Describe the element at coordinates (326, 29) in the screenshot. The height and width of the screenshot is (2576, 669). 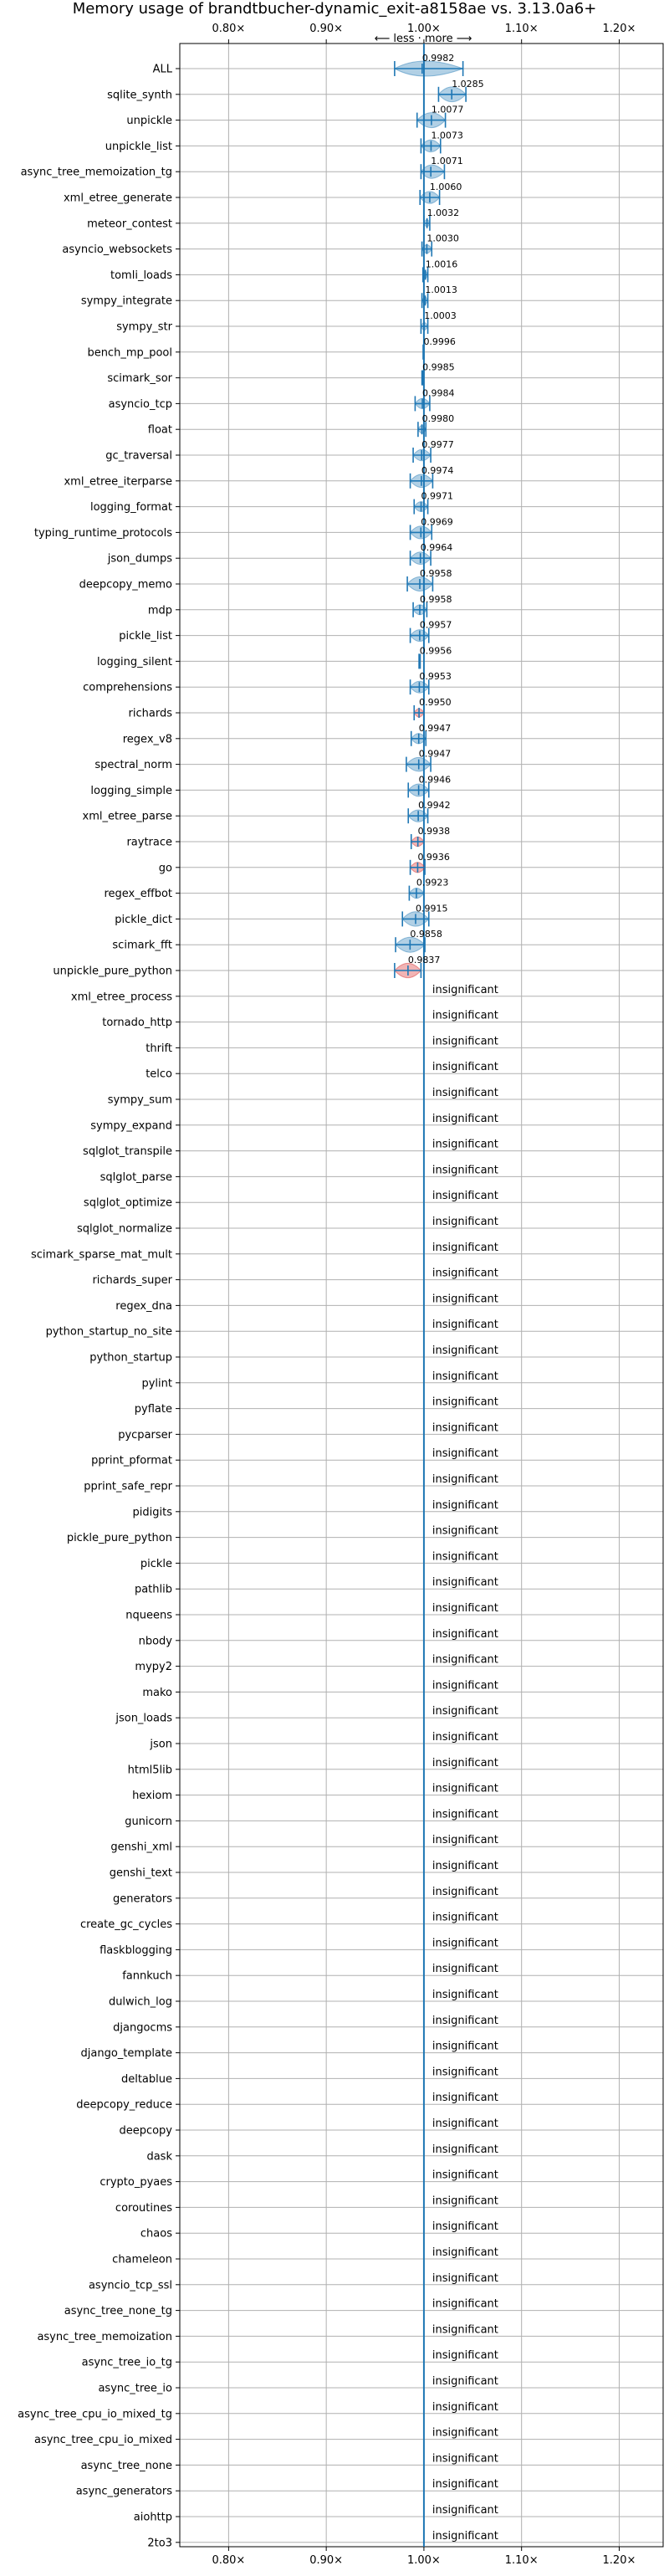
I see `x-tick-label-top: 0.90×` at that location.